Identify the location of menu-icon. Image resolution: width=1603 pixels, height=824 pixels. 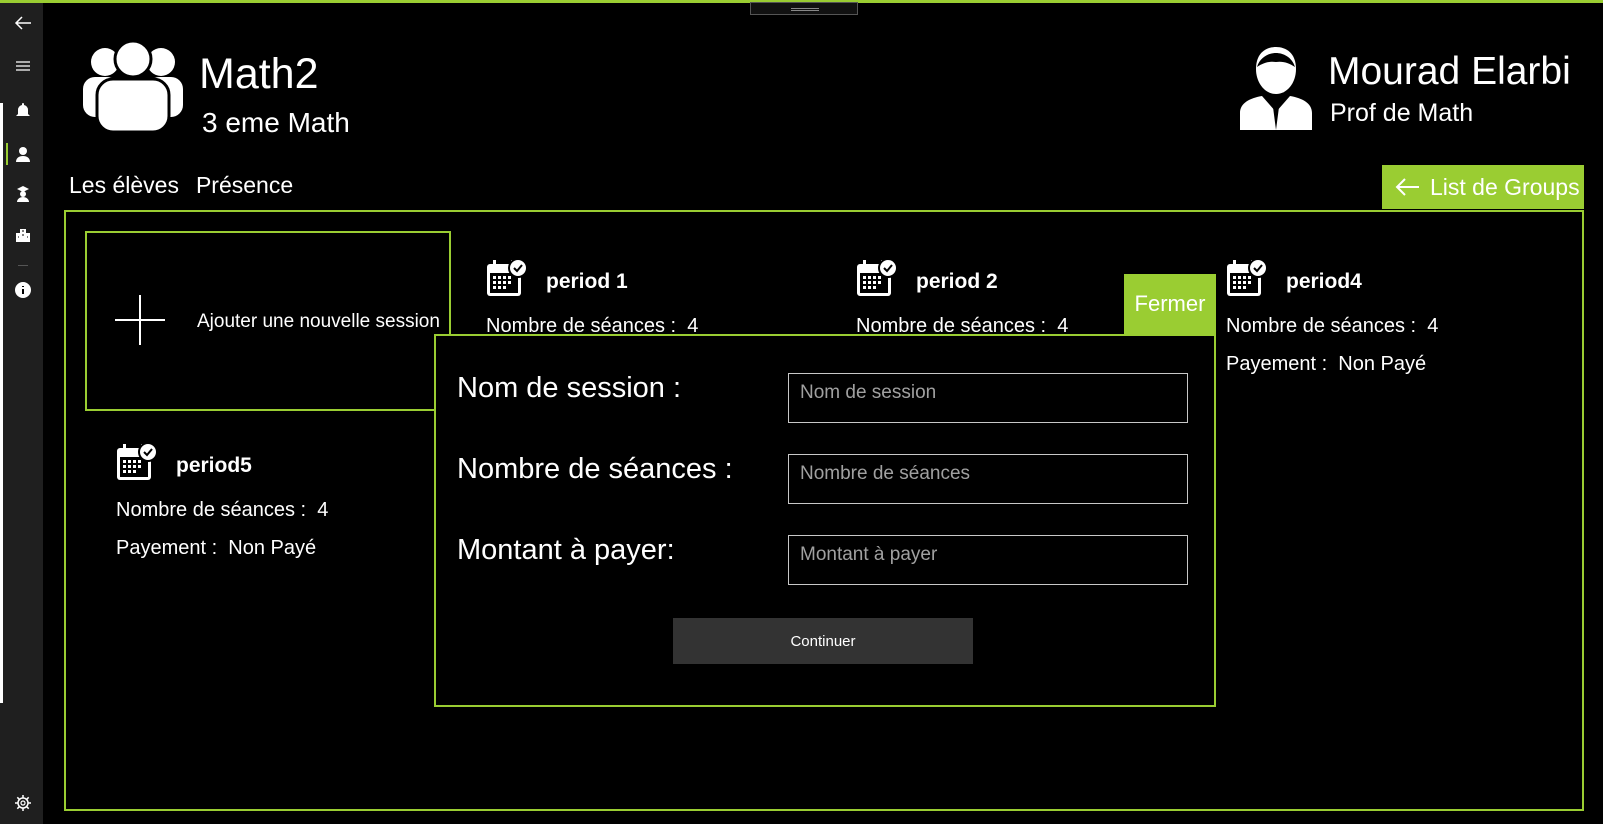
(23, 66).